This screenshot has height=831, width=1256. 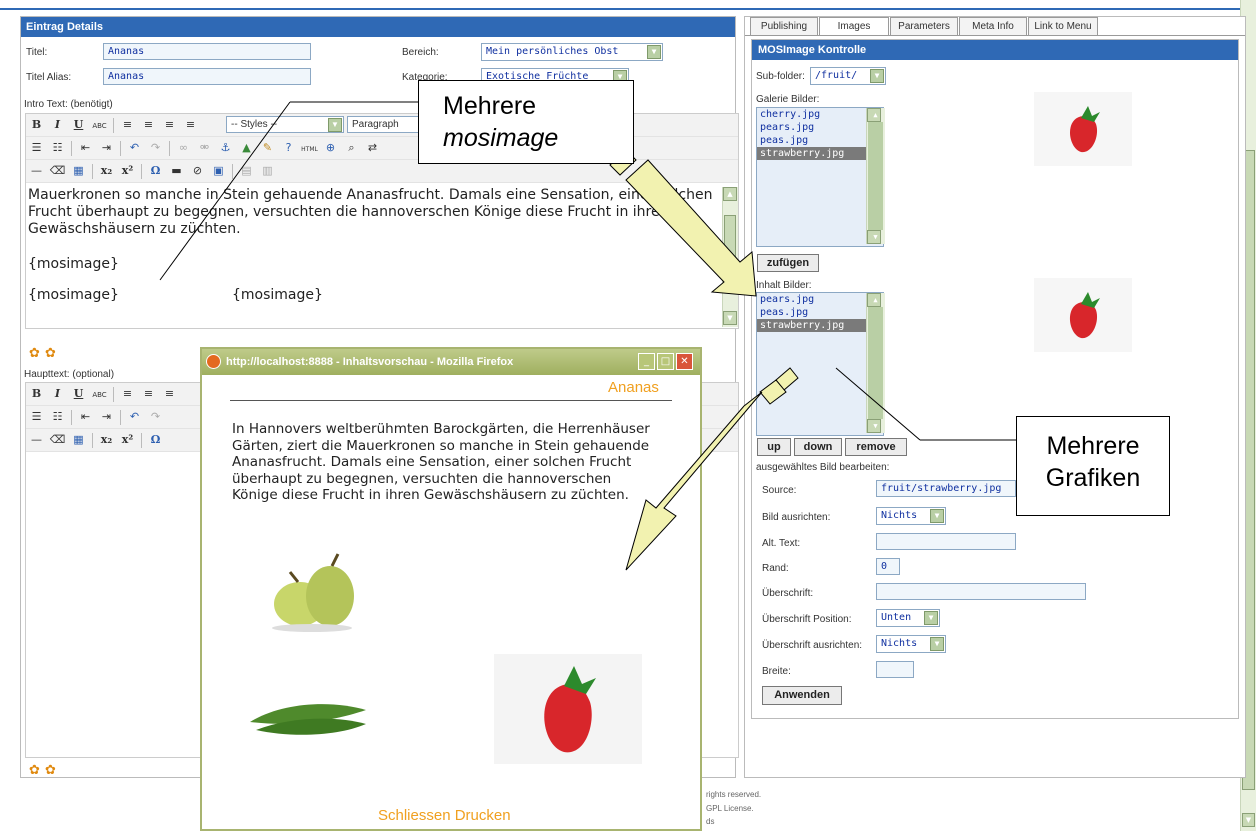 What do you see at coordinates (526, 122) in the screenshot?
I see `callout-multiple-mosimage: Mehrere mosimage` at bounding box center [526, 122].